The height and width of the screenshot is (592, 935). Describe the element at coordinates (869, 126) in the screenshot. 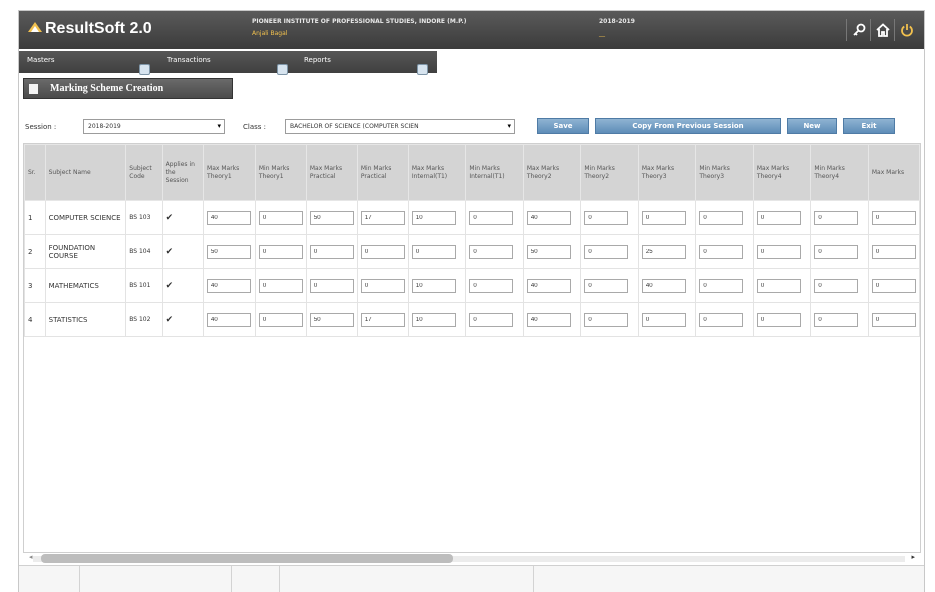

I see `exit-button: Exit` at that location.